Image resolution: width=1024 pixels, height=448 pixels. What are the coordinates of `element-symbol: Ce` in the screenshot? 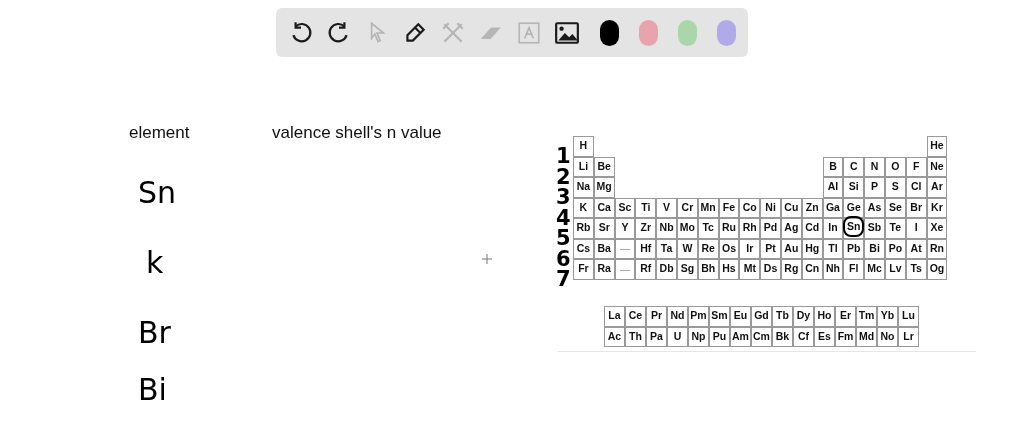 It's located at (635, 315).